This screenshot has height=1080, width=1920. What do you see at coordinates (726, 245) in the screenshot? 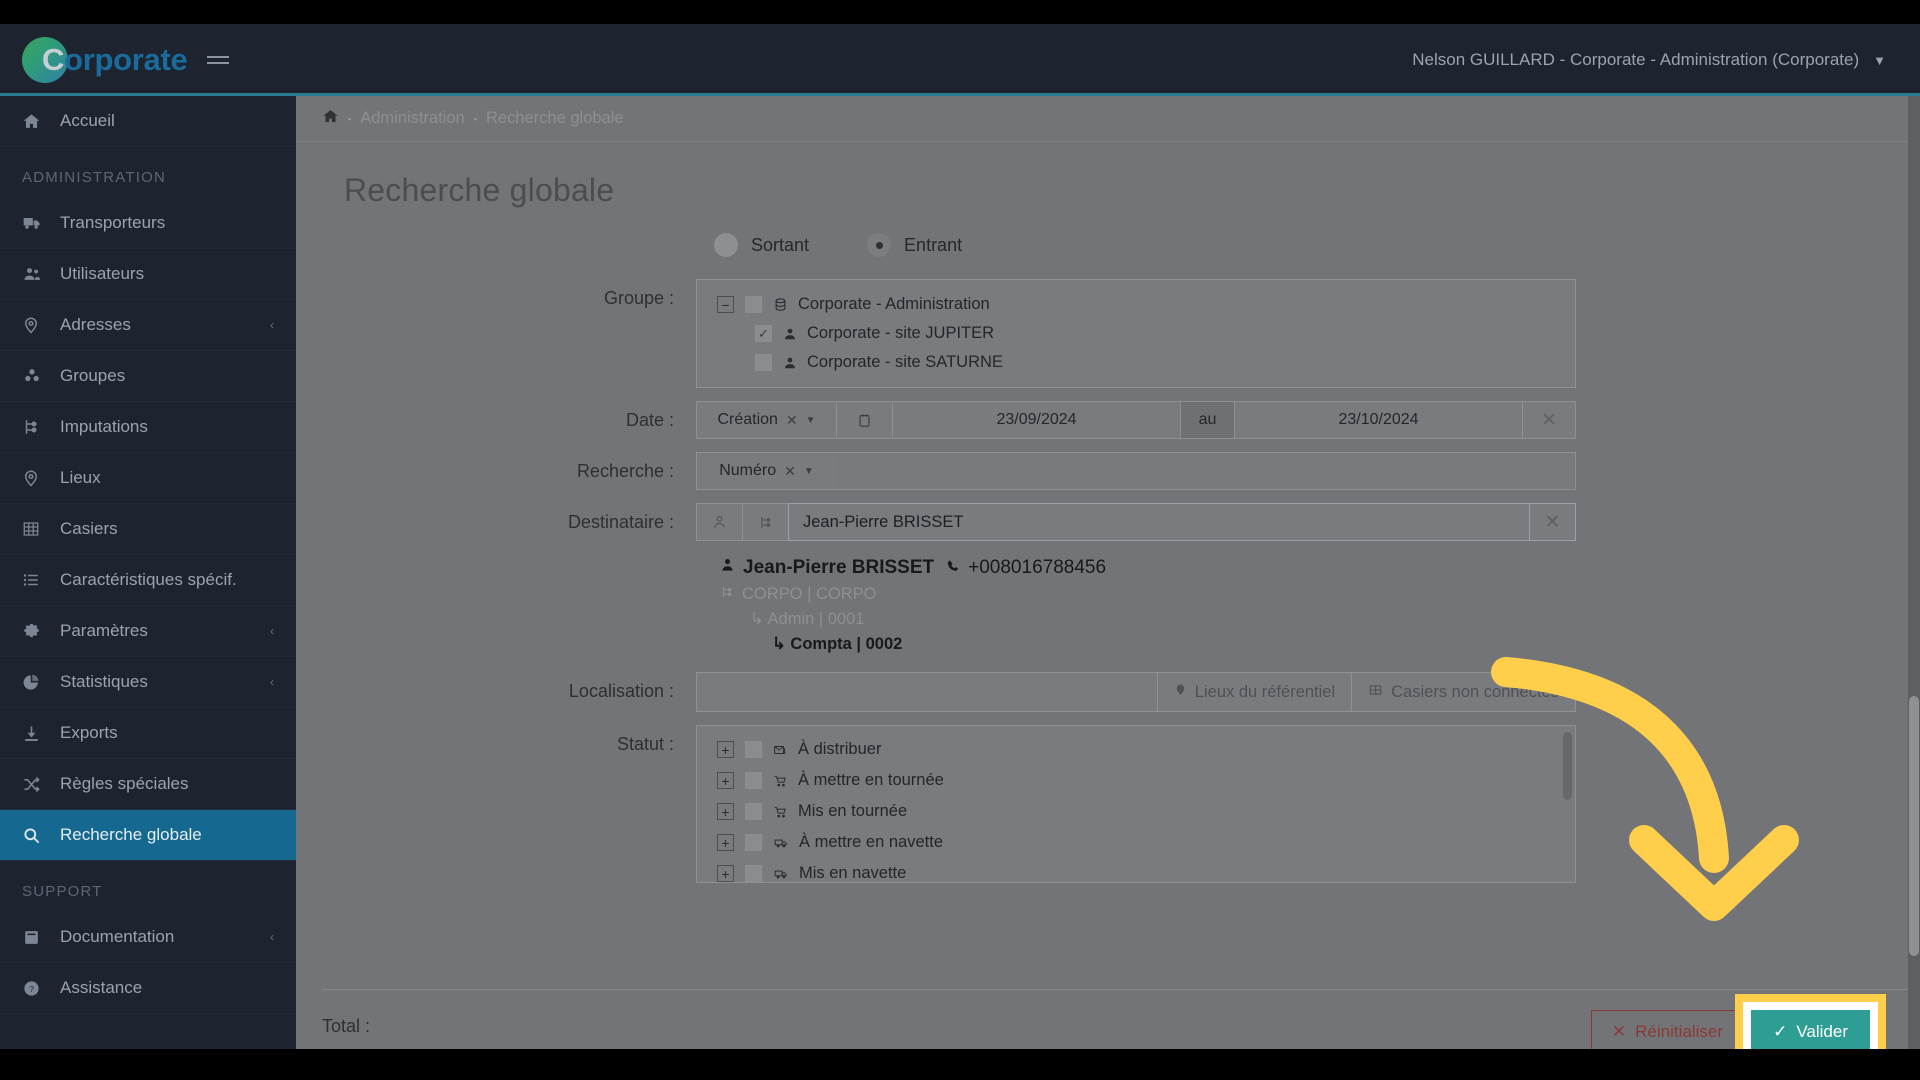
I see `radio-dot` at bounding box center [726, 245].